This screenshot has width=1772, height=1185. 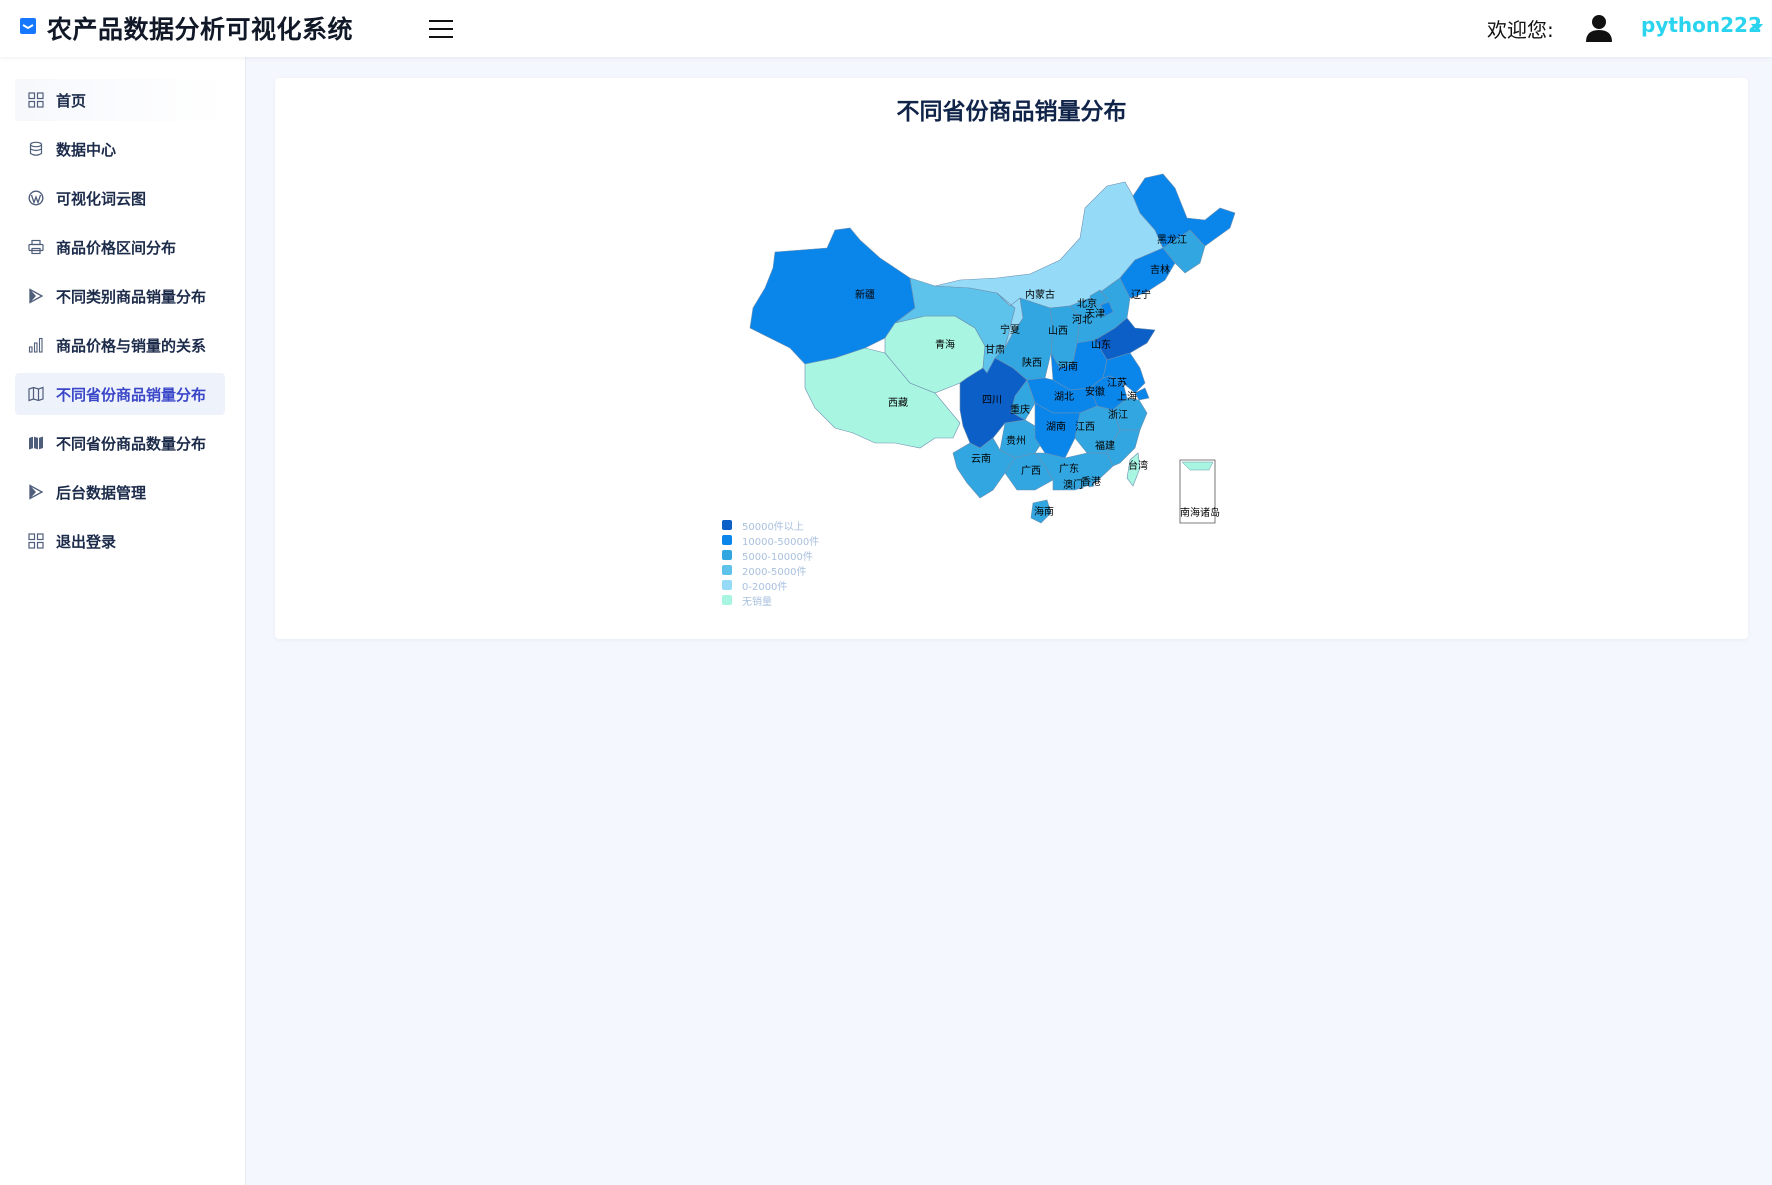 I want to click on region-label: 湖南, so click(x=1056, y=426).